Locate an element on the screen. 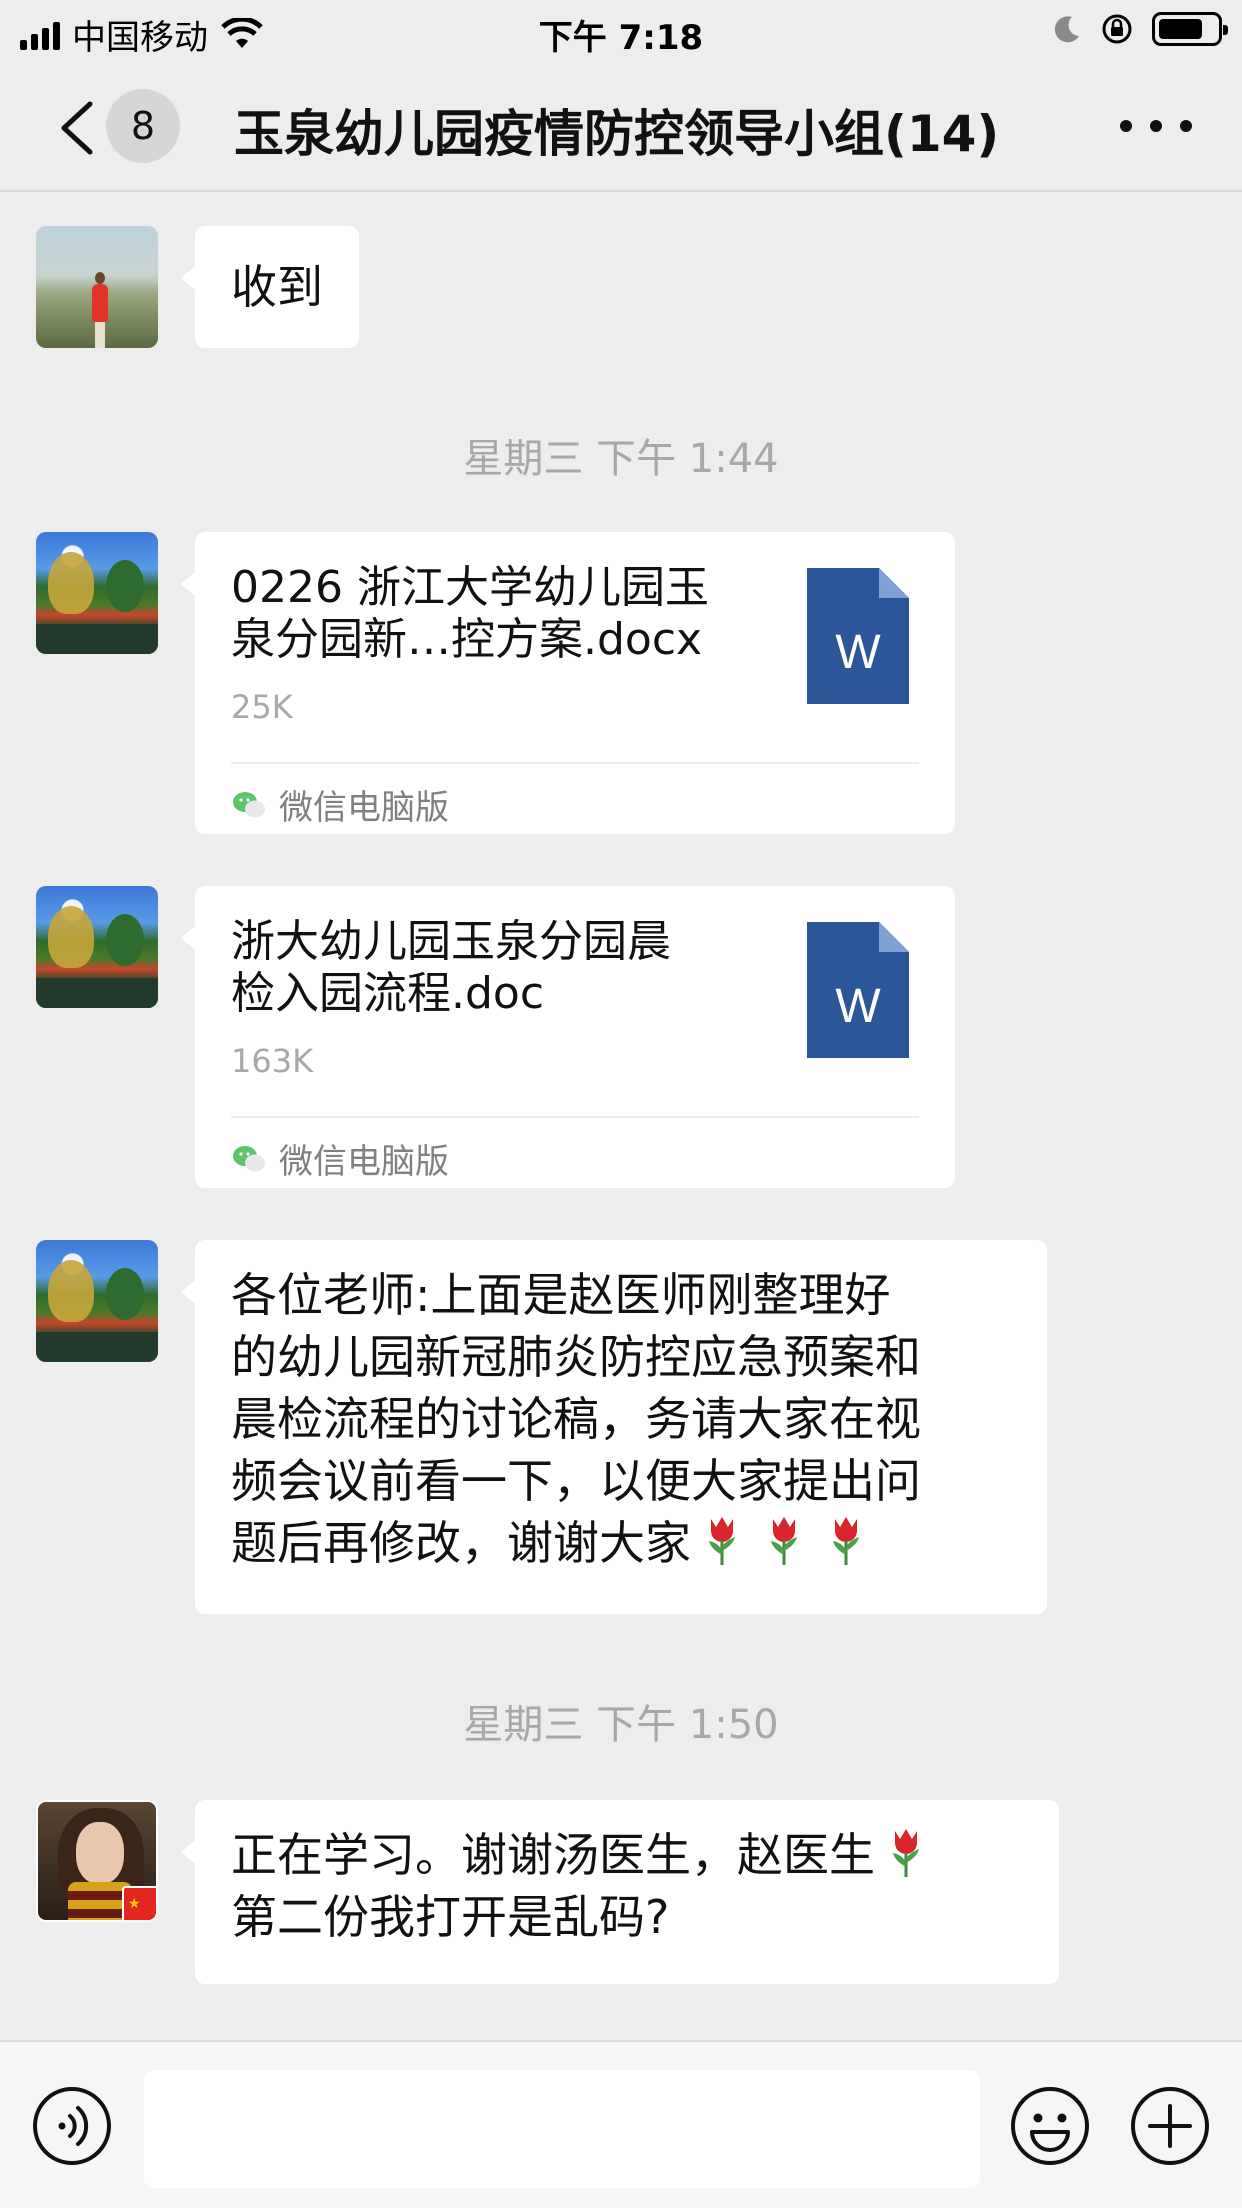 The image size is (1242, 2208). message-line: 正在学习。谢谢汤医生，赵医生 is located at coordinates (553, 1855).